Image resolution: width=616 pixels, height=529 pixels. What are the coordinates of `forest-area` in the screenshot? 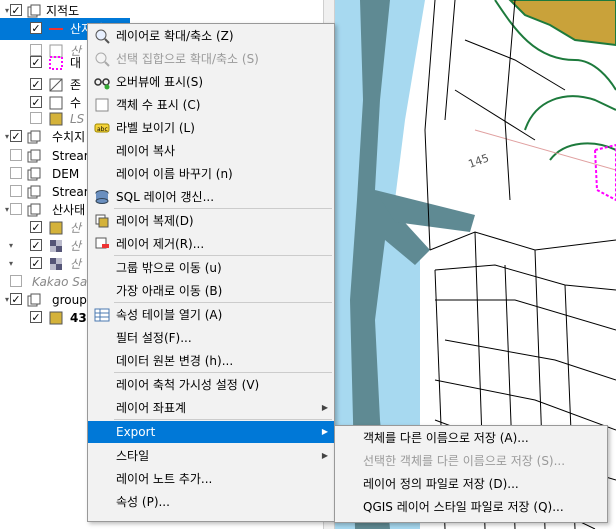 It's located at (562, 23).